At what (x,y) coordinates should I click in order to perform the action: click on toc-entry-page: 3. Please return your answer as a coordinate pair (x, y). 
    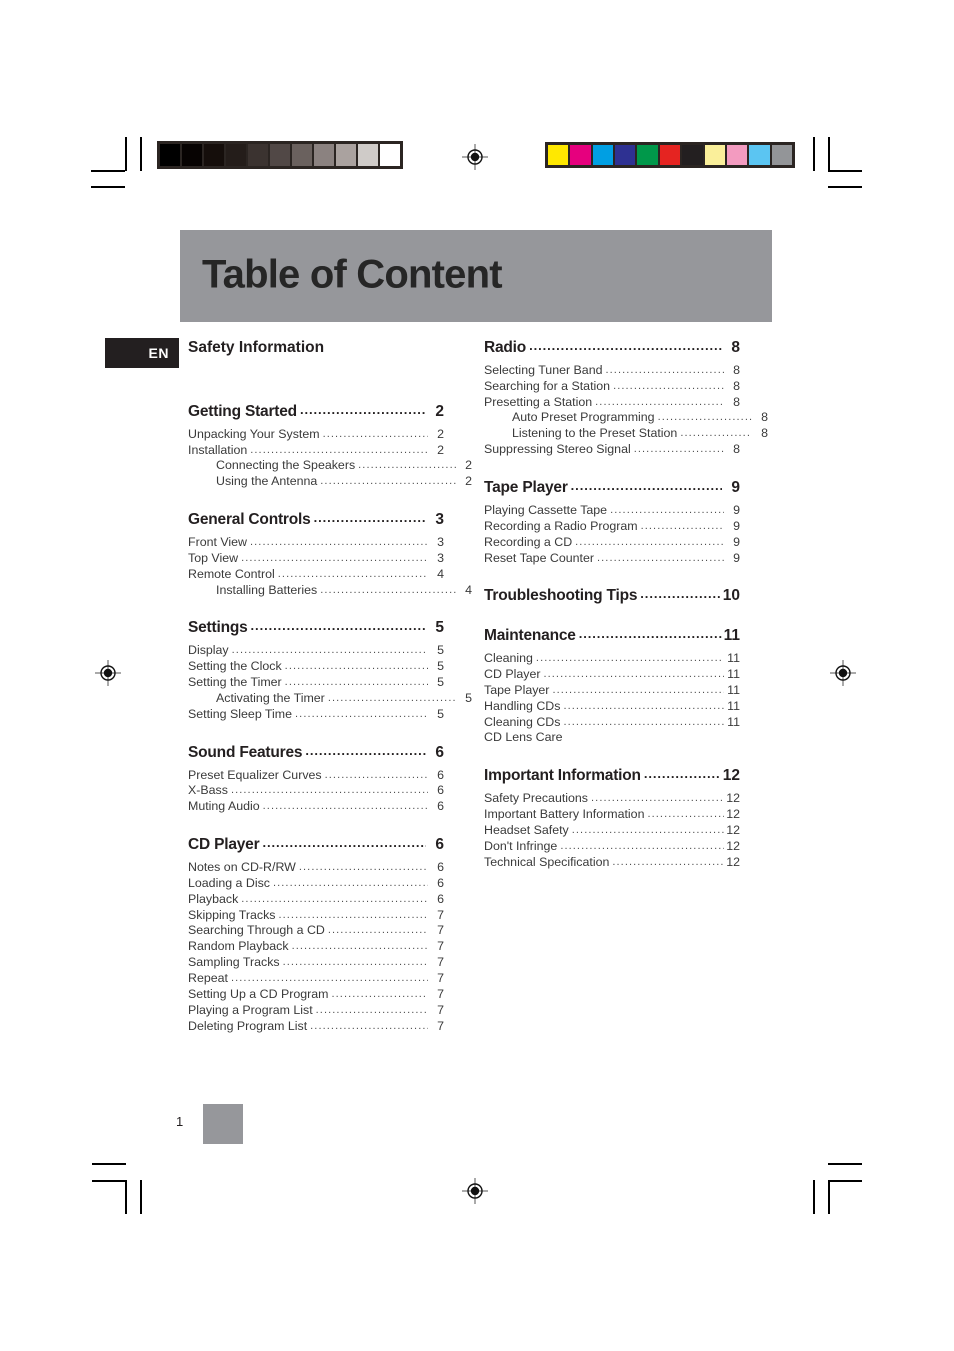
    Looking at the image, I should click on (439, 520).